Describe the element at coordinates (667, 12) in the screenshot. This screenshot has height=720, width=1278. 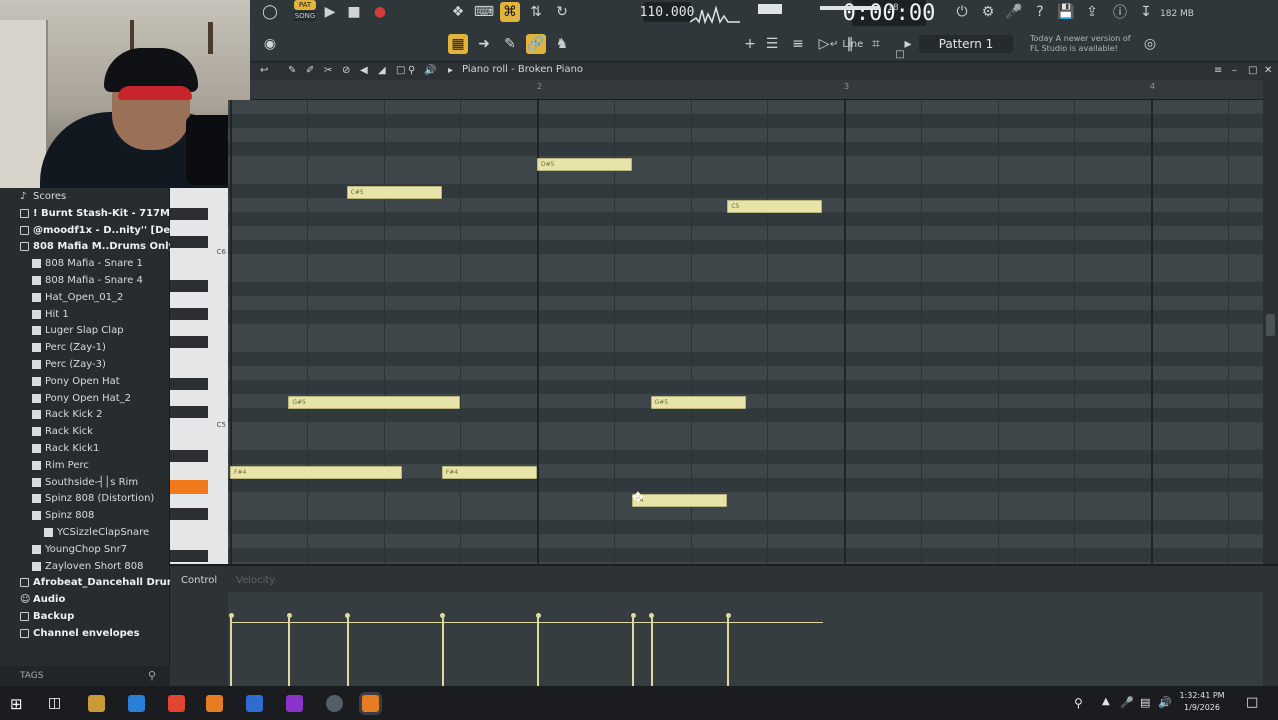
I see `tempo-display: 110.000` at that location.